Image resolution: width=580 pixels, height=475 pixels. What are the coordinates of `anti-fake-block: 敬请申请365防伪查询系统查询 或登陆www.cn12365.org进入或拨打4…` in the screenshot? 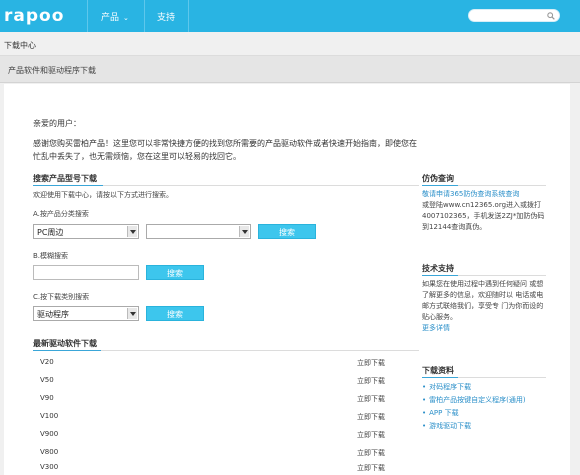 It's located at (484, 211).